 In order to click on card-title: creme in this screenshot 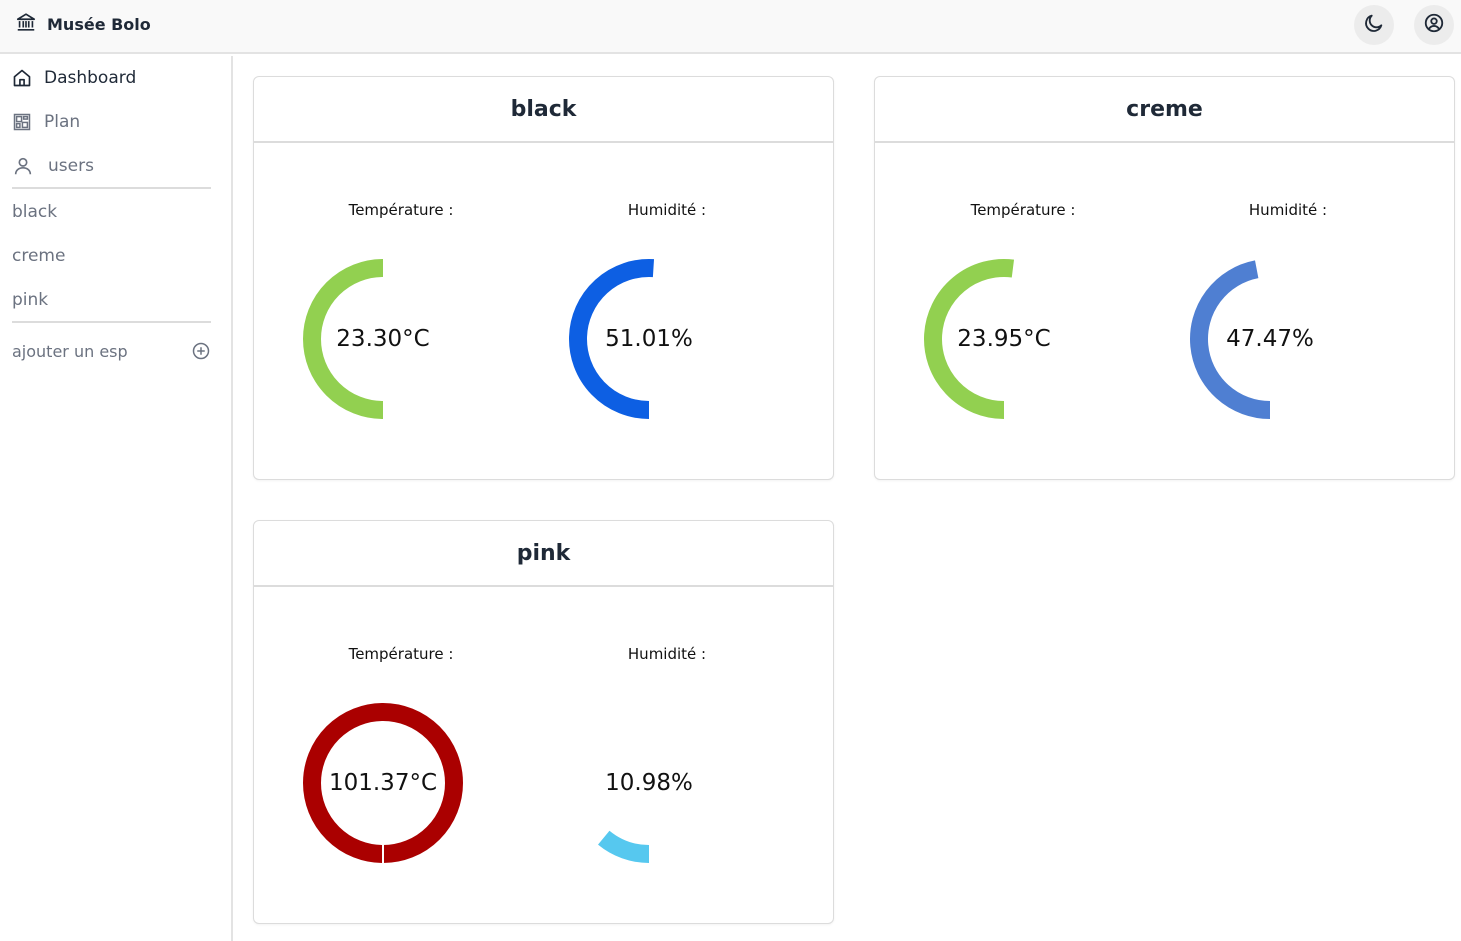, I will do `click(1164, 109)`.